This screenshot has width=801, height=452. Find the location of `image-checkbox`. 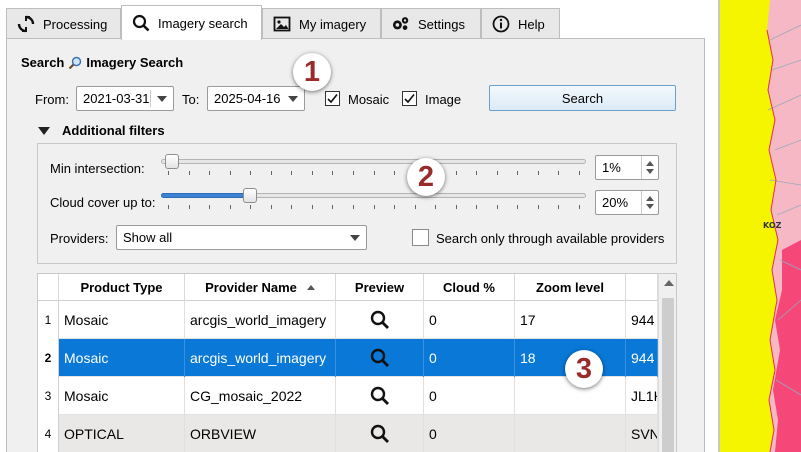

image-checkbox is located at coordinates (409, 98).